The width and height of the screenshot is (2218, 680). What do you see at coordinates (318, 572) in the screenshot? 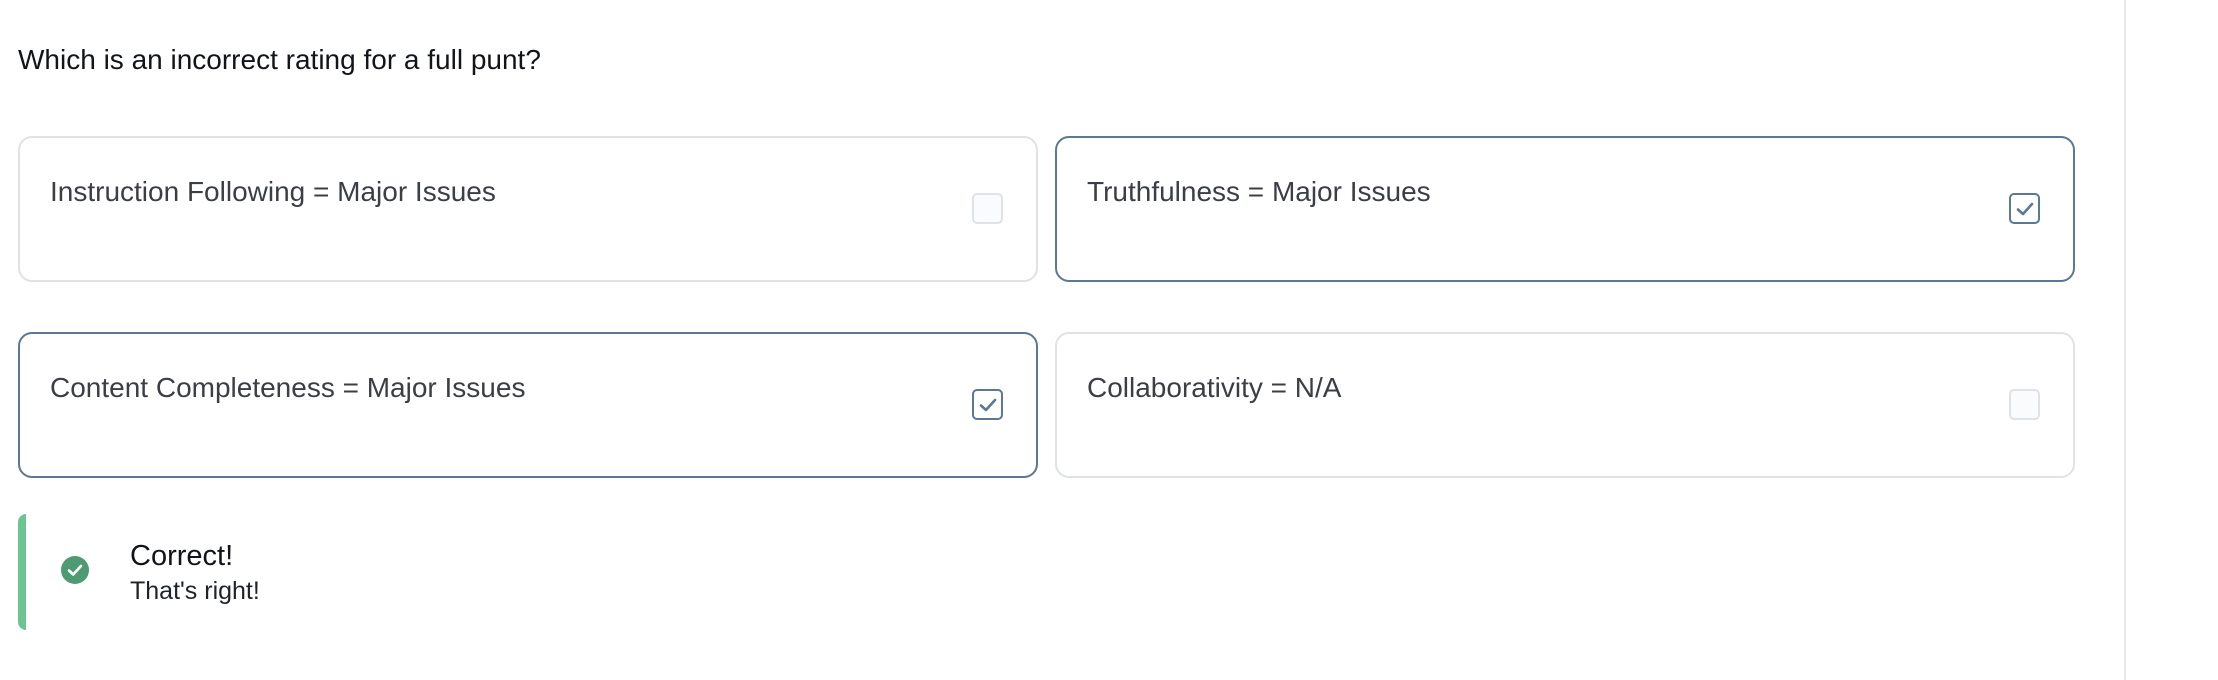
I see `feedback-callout: Correct! That's right!` at bounding box center [318, 572].